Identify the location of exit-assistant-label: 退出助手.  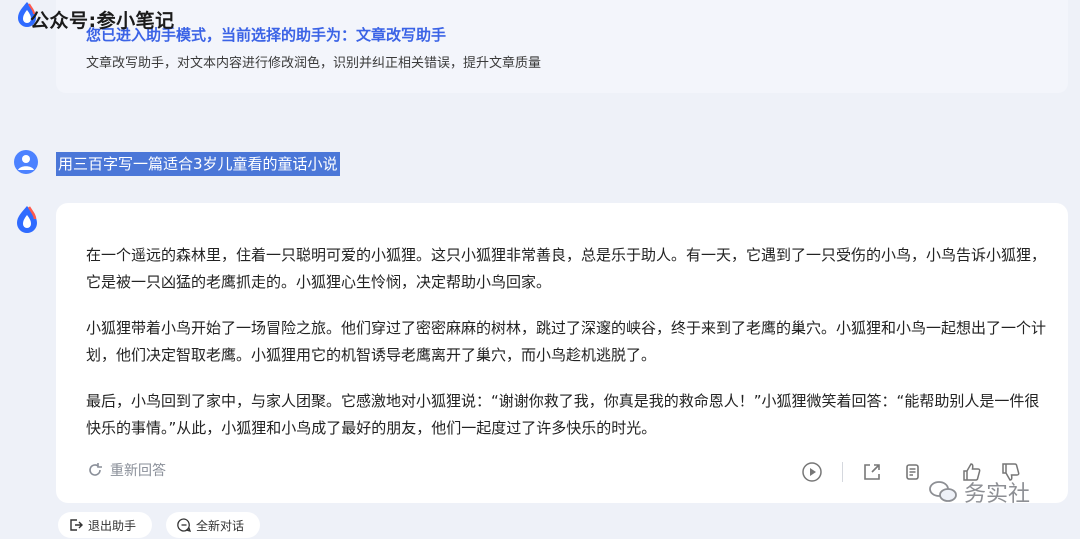
(112, 525).